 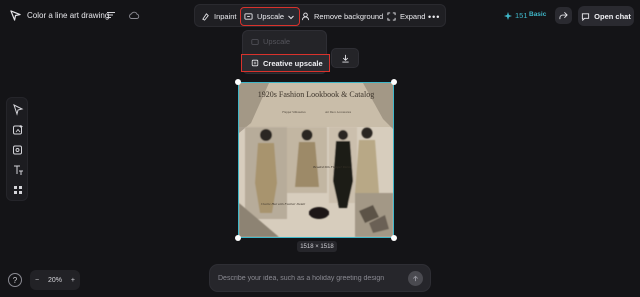 I want to click on open-chat-button: Open chat, so click(x=606, y=16).